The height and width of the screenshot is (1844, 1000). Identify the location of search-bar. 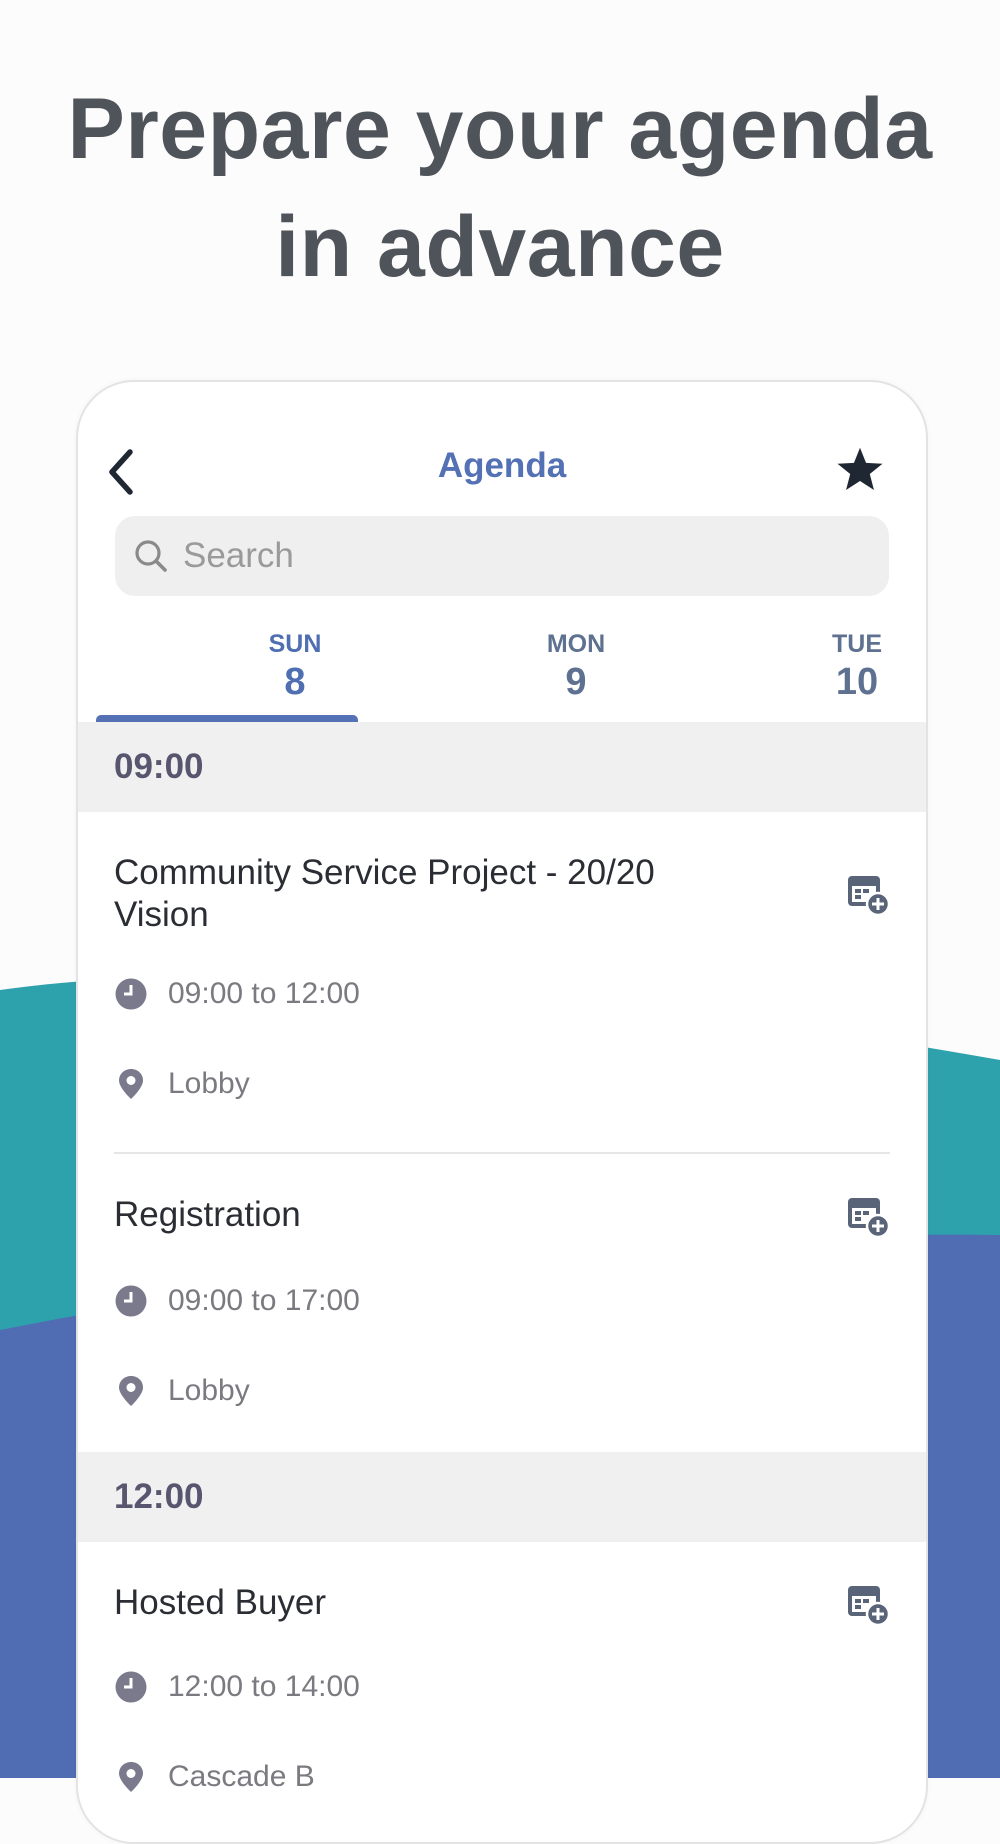
(502, 556).